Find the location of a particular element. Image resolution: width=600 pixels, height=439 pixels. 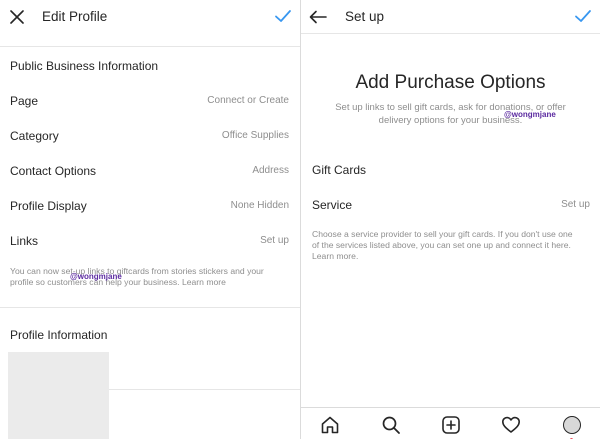

avatar is located at coordinates (572, 425).